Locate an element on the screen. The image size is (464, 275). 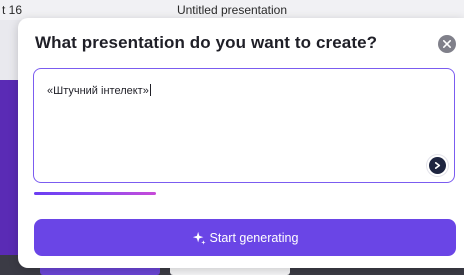
close-button is located at coordinates (447, 44).